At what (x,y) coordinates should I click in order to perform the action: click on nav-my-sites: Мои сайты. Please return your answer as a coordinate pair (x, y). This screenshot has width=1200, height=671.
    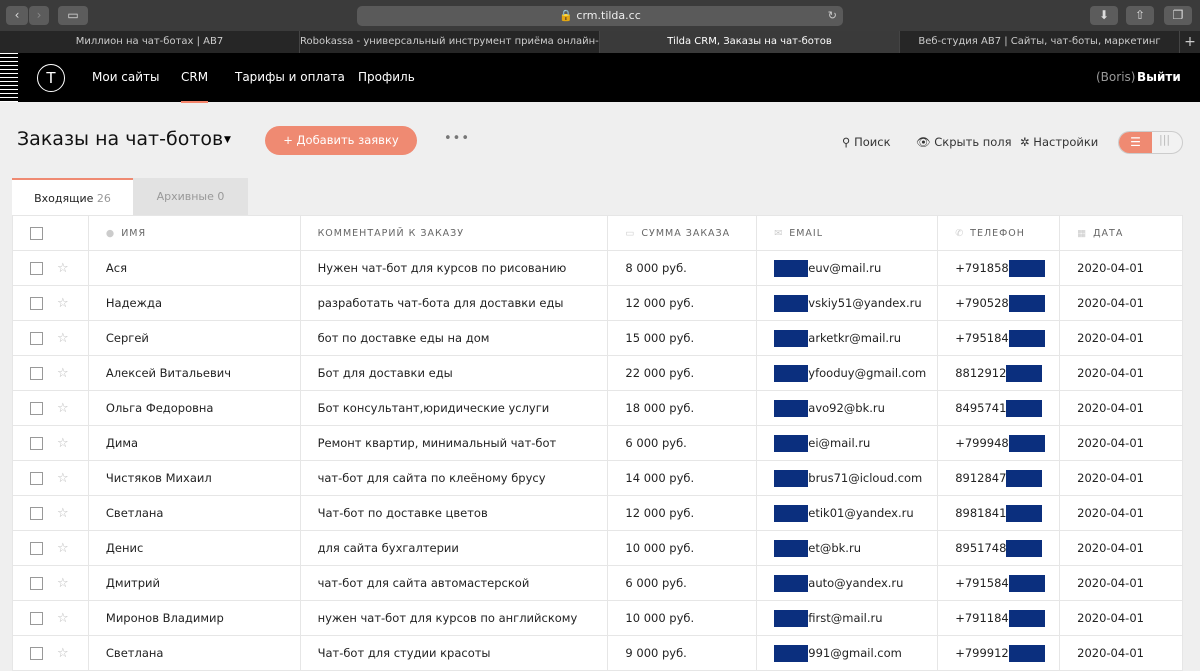
    Looking at the image, I should click on (126, 77).